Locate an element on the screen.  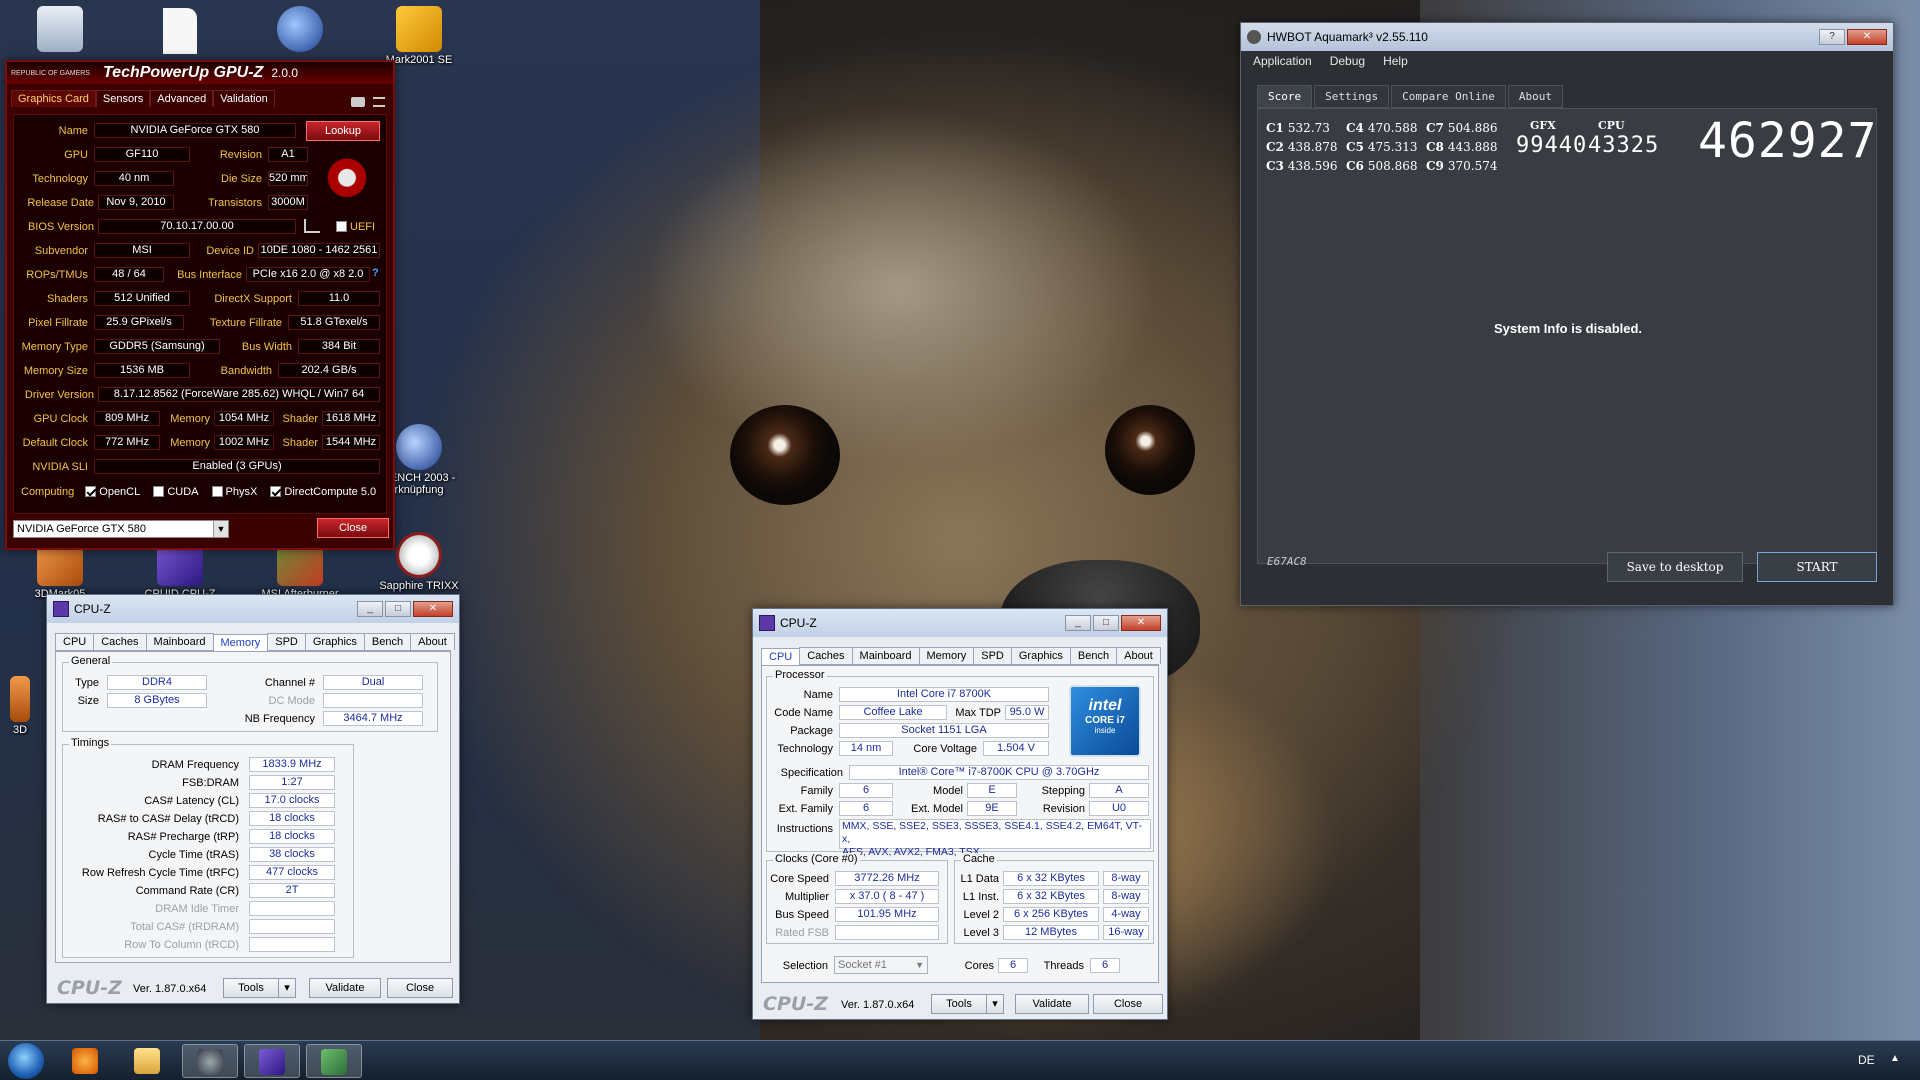
gpuz-tab-sensors: Sensors is located at coordinates (123, 98).